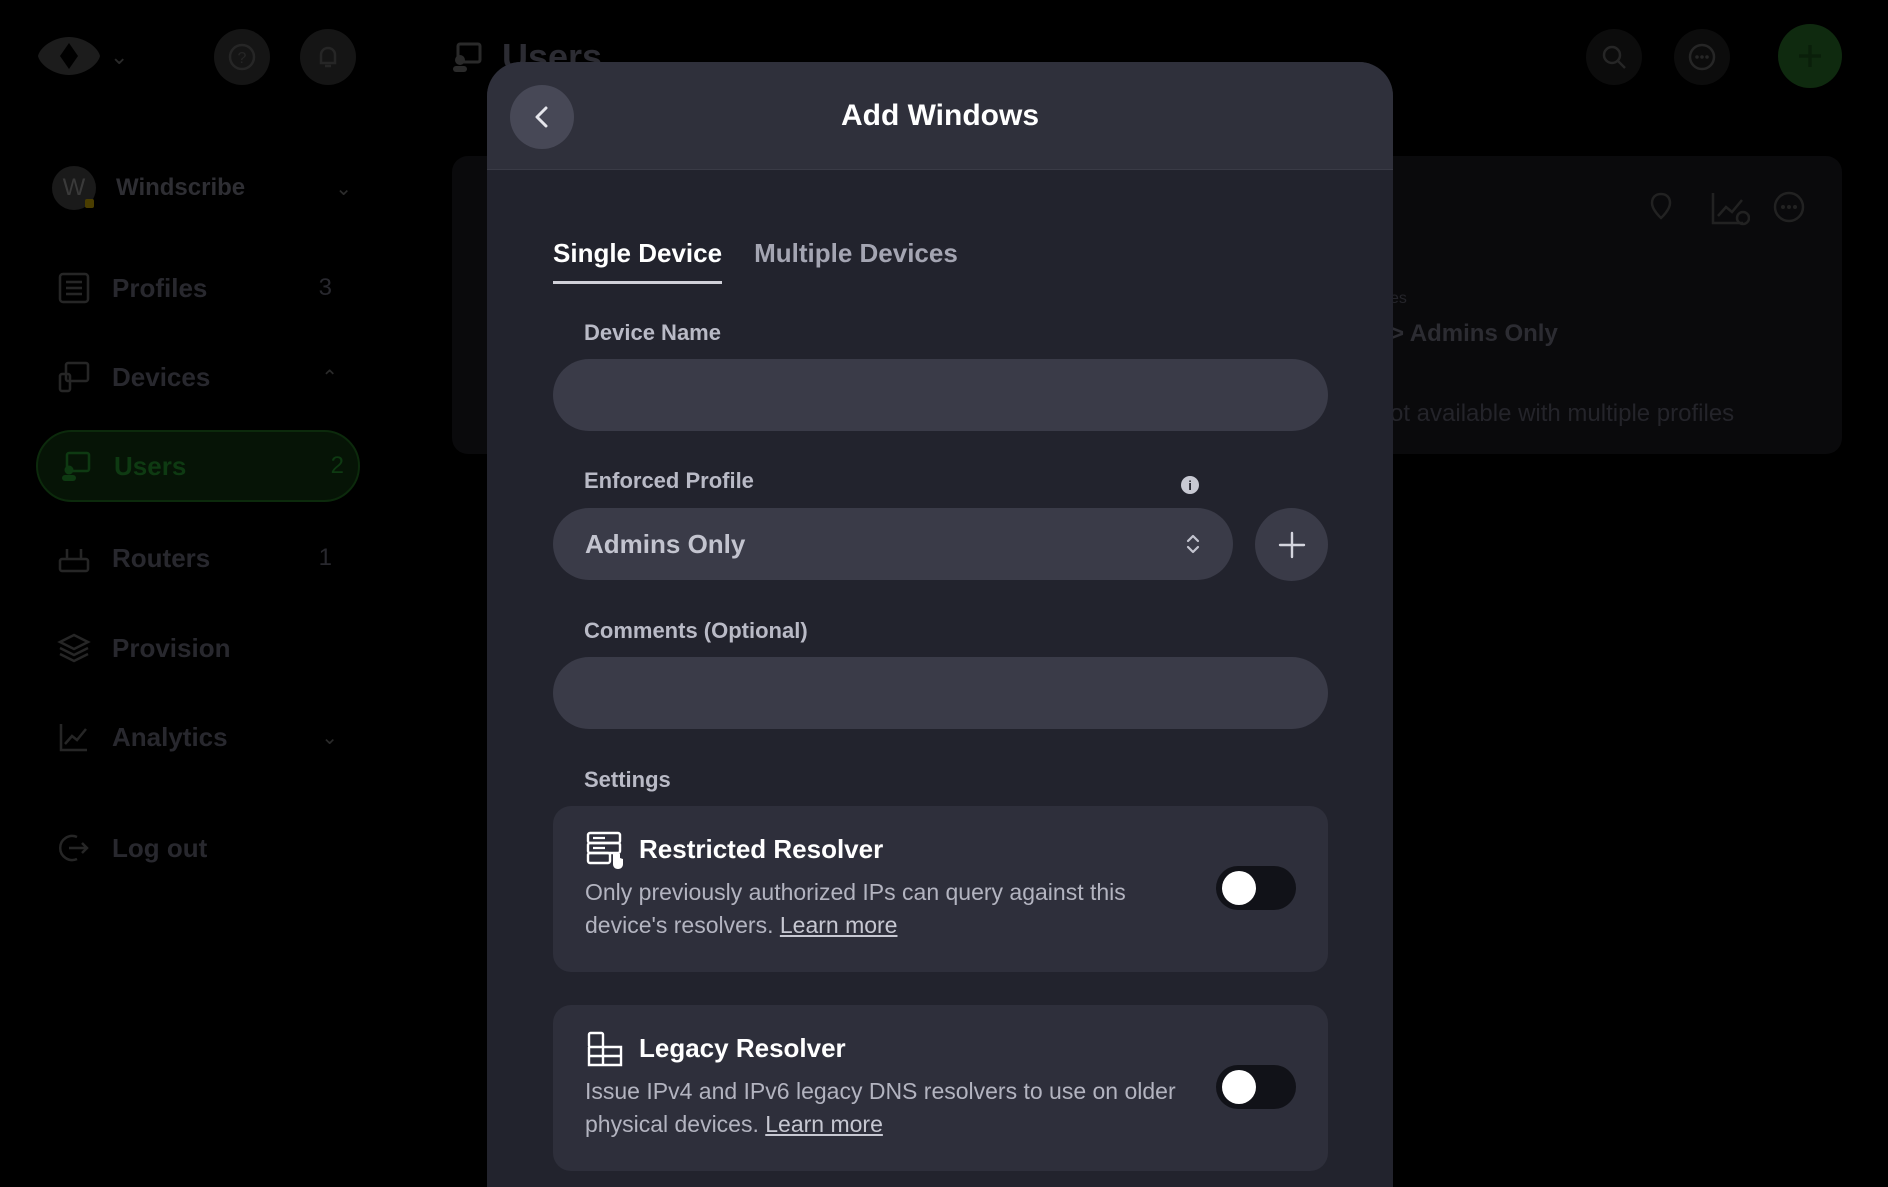  Describe the element at coordinates (74, 648) in the screenshot. I see `layers-icon` at that location.